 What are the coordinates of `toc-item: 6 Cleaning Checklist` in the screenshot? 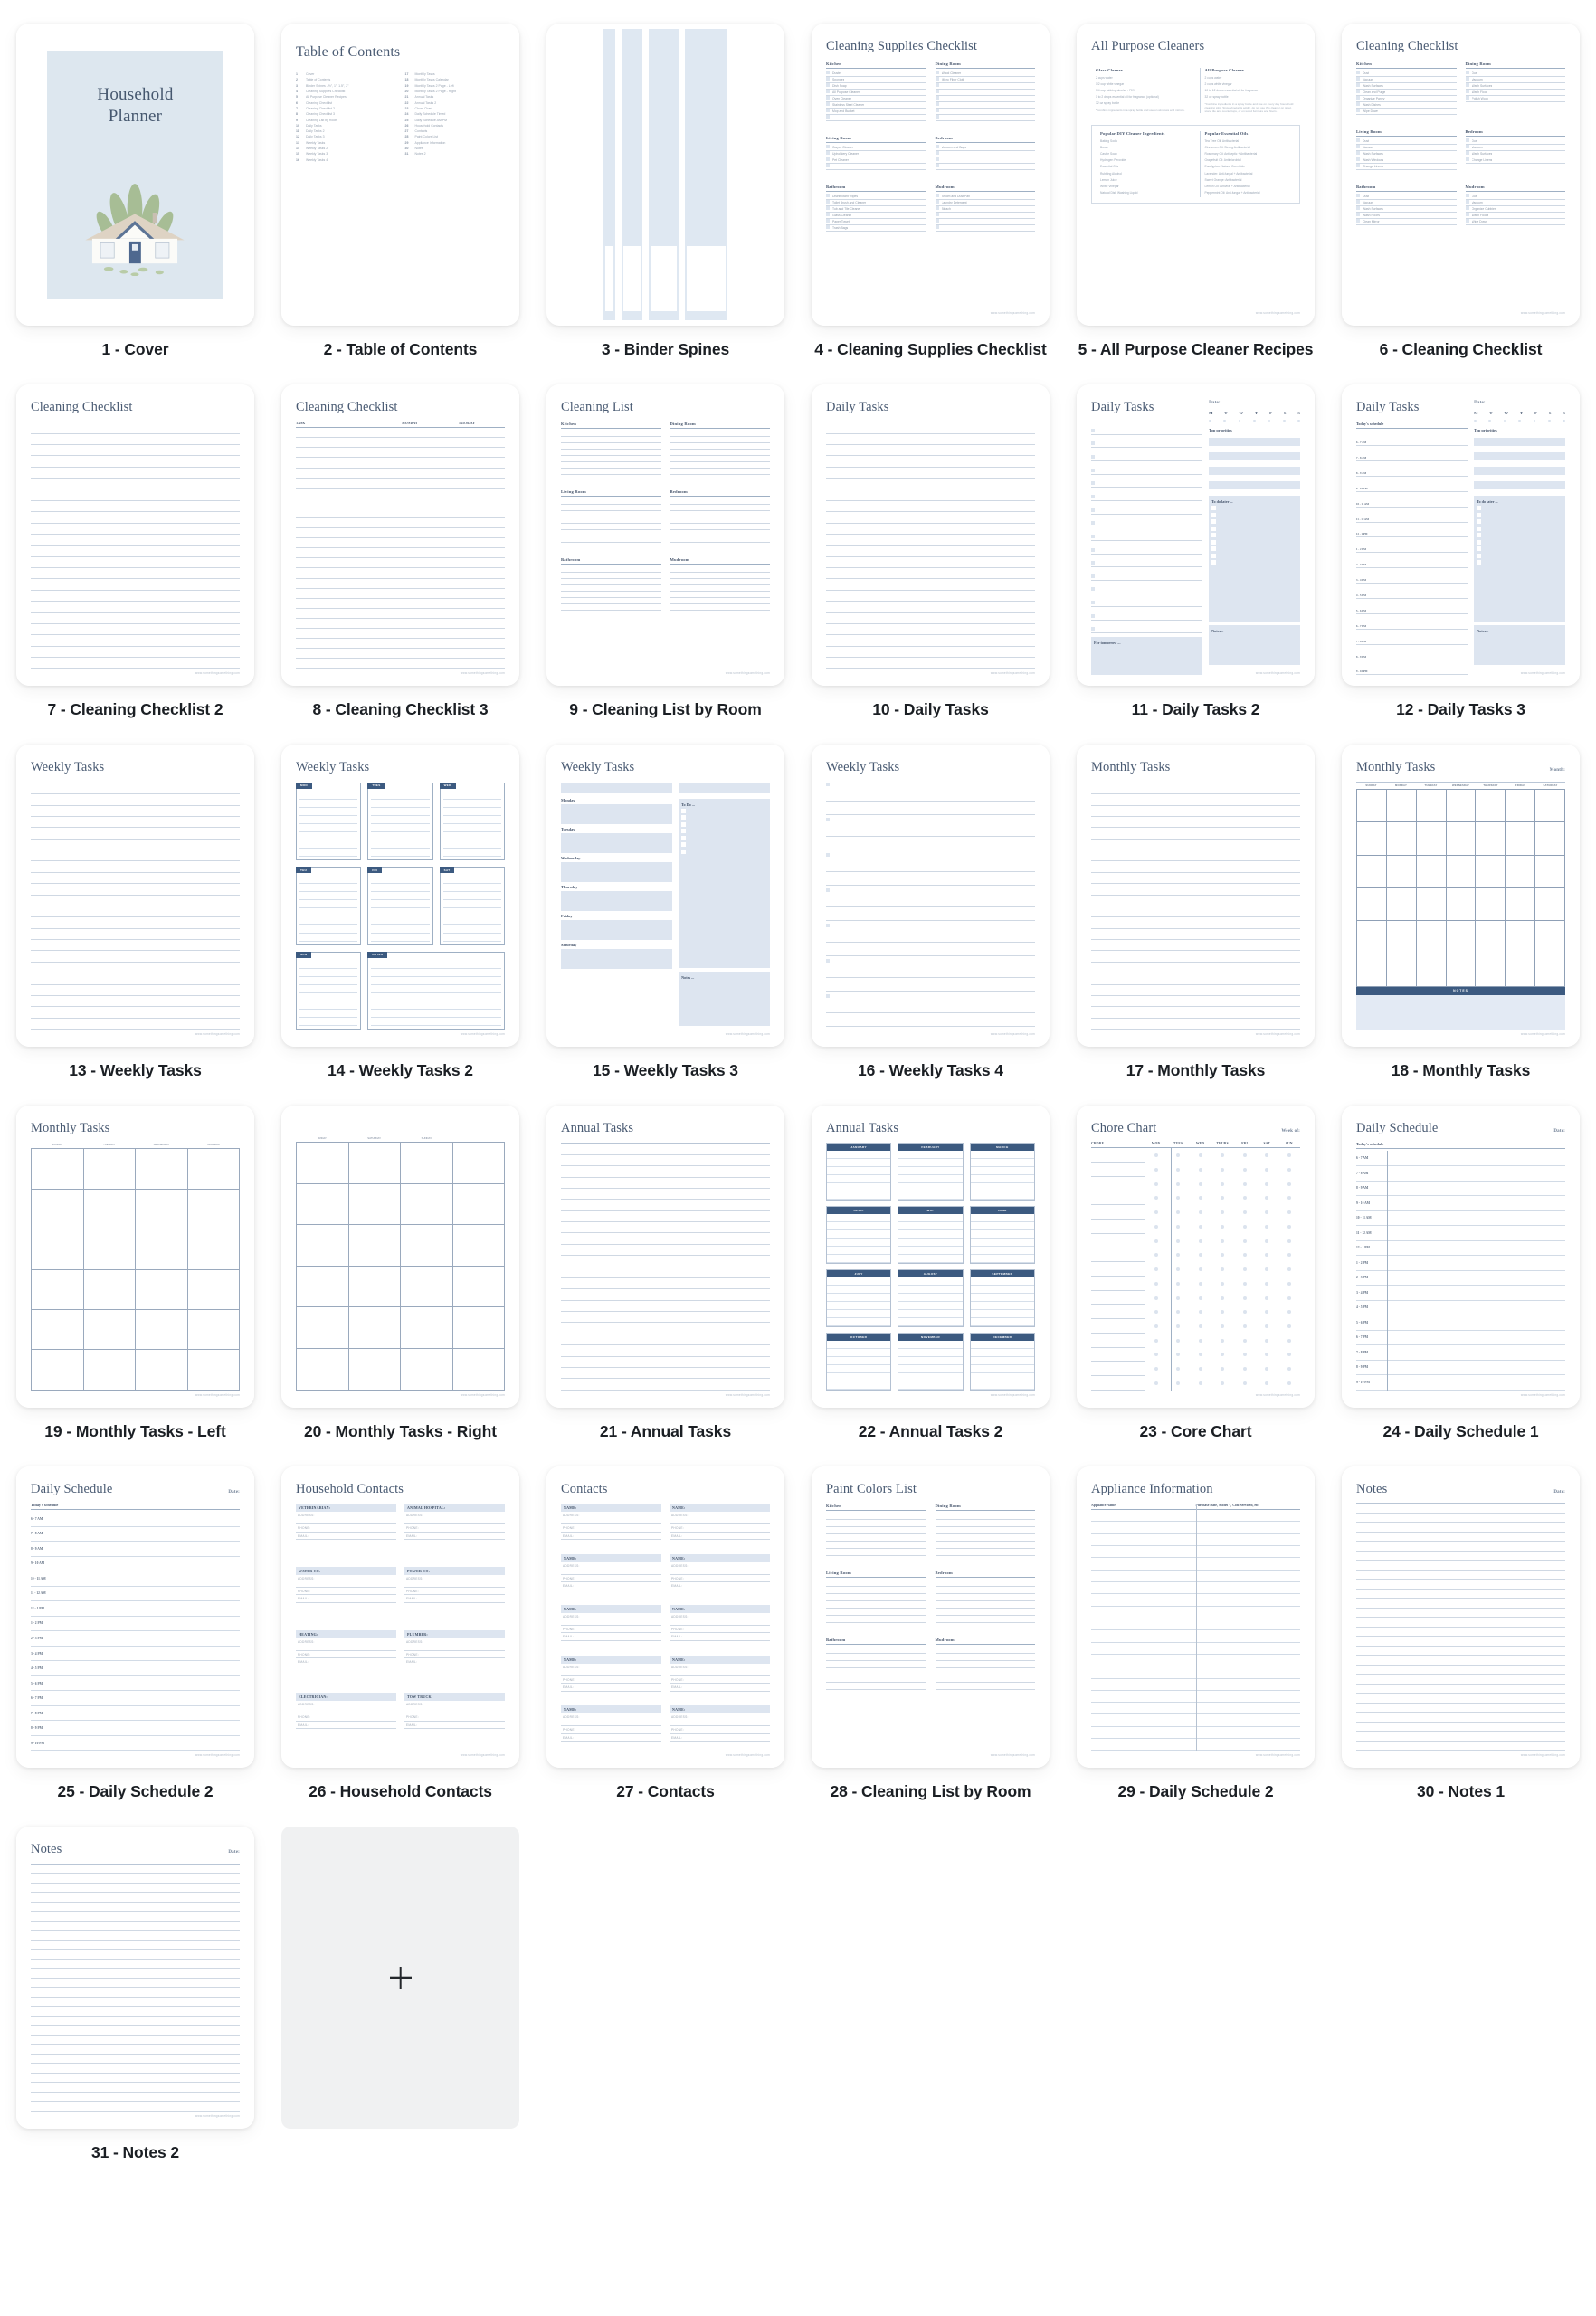 It's located at (346, 103).